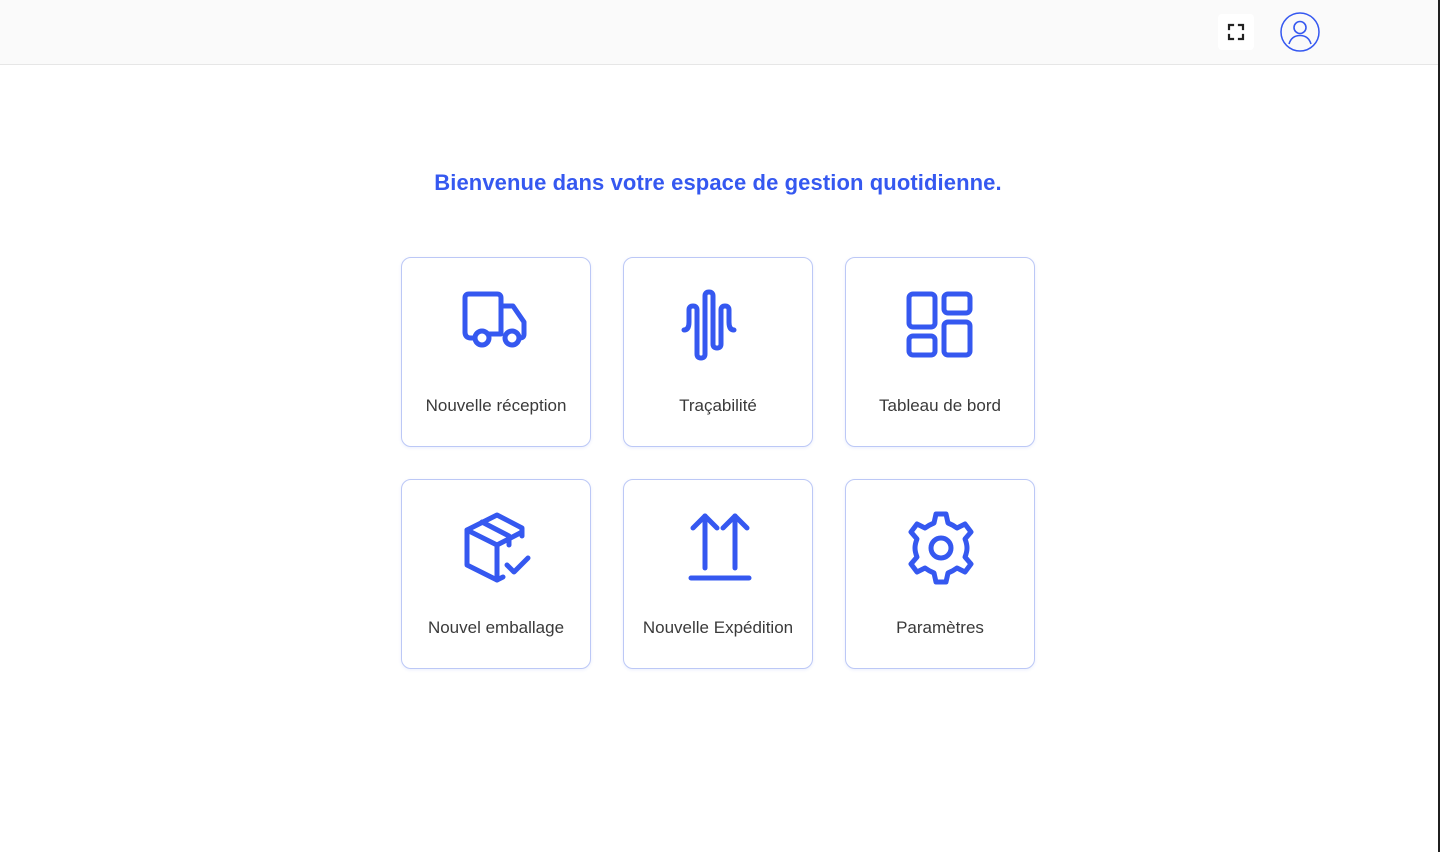  I want to click on gear-icon, so click(941, 548).